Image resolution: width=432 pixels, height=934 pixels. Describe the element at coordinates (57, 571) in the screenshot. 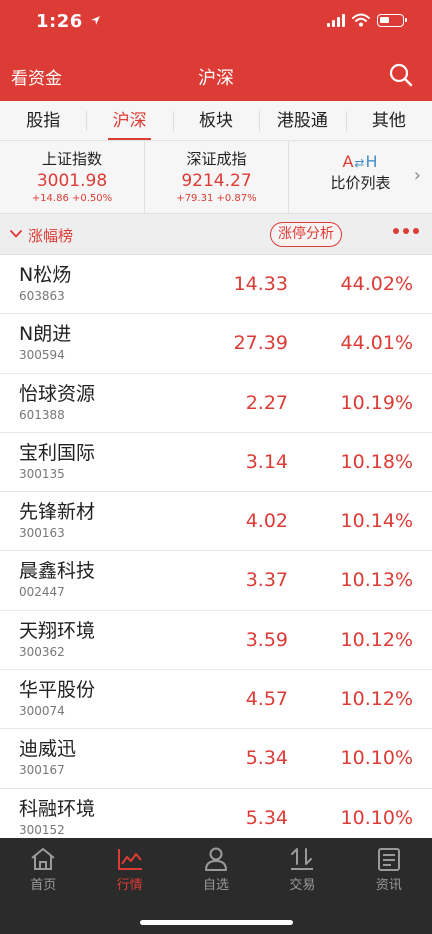

I see `stock-name: 晨鑫科技` at that location.